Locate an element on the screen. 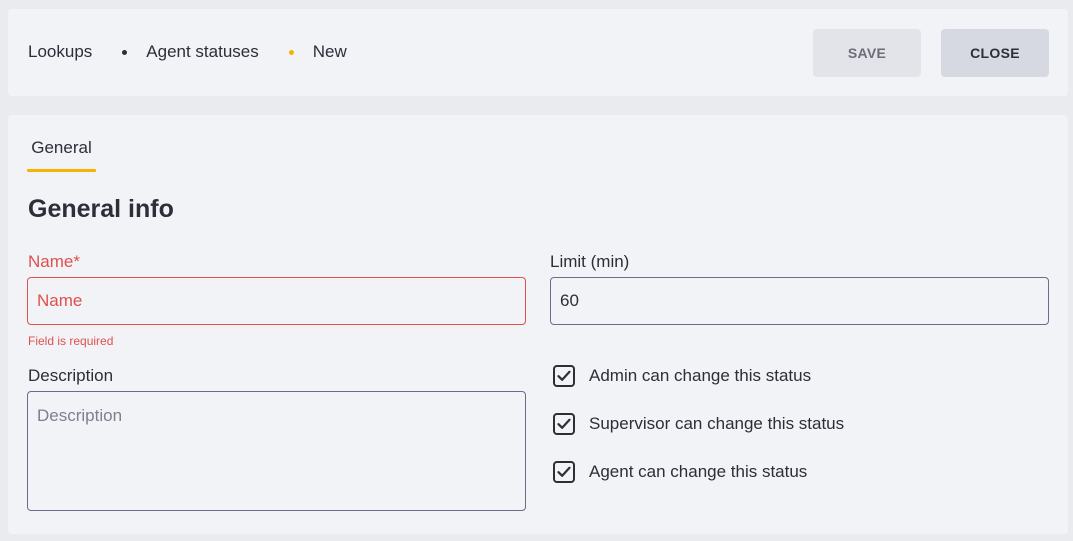  section-title: General info is located at coordinates (101, 209).